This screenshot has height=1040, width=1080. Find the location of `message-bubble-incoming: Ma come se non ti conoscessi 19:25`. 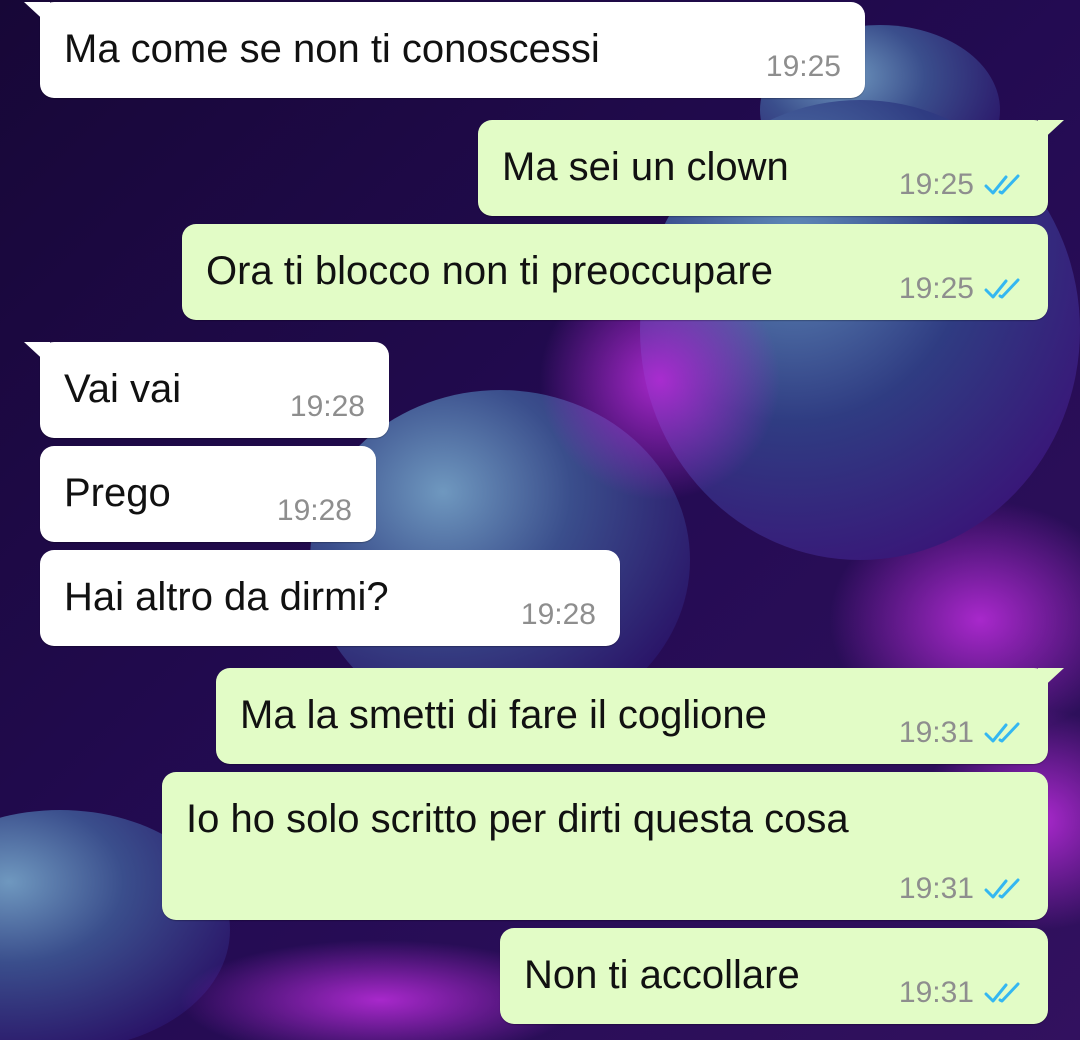

message-bubble-incoming: Ma come se non ti conoscessi 19:25 is located at coordinates (444, 50).